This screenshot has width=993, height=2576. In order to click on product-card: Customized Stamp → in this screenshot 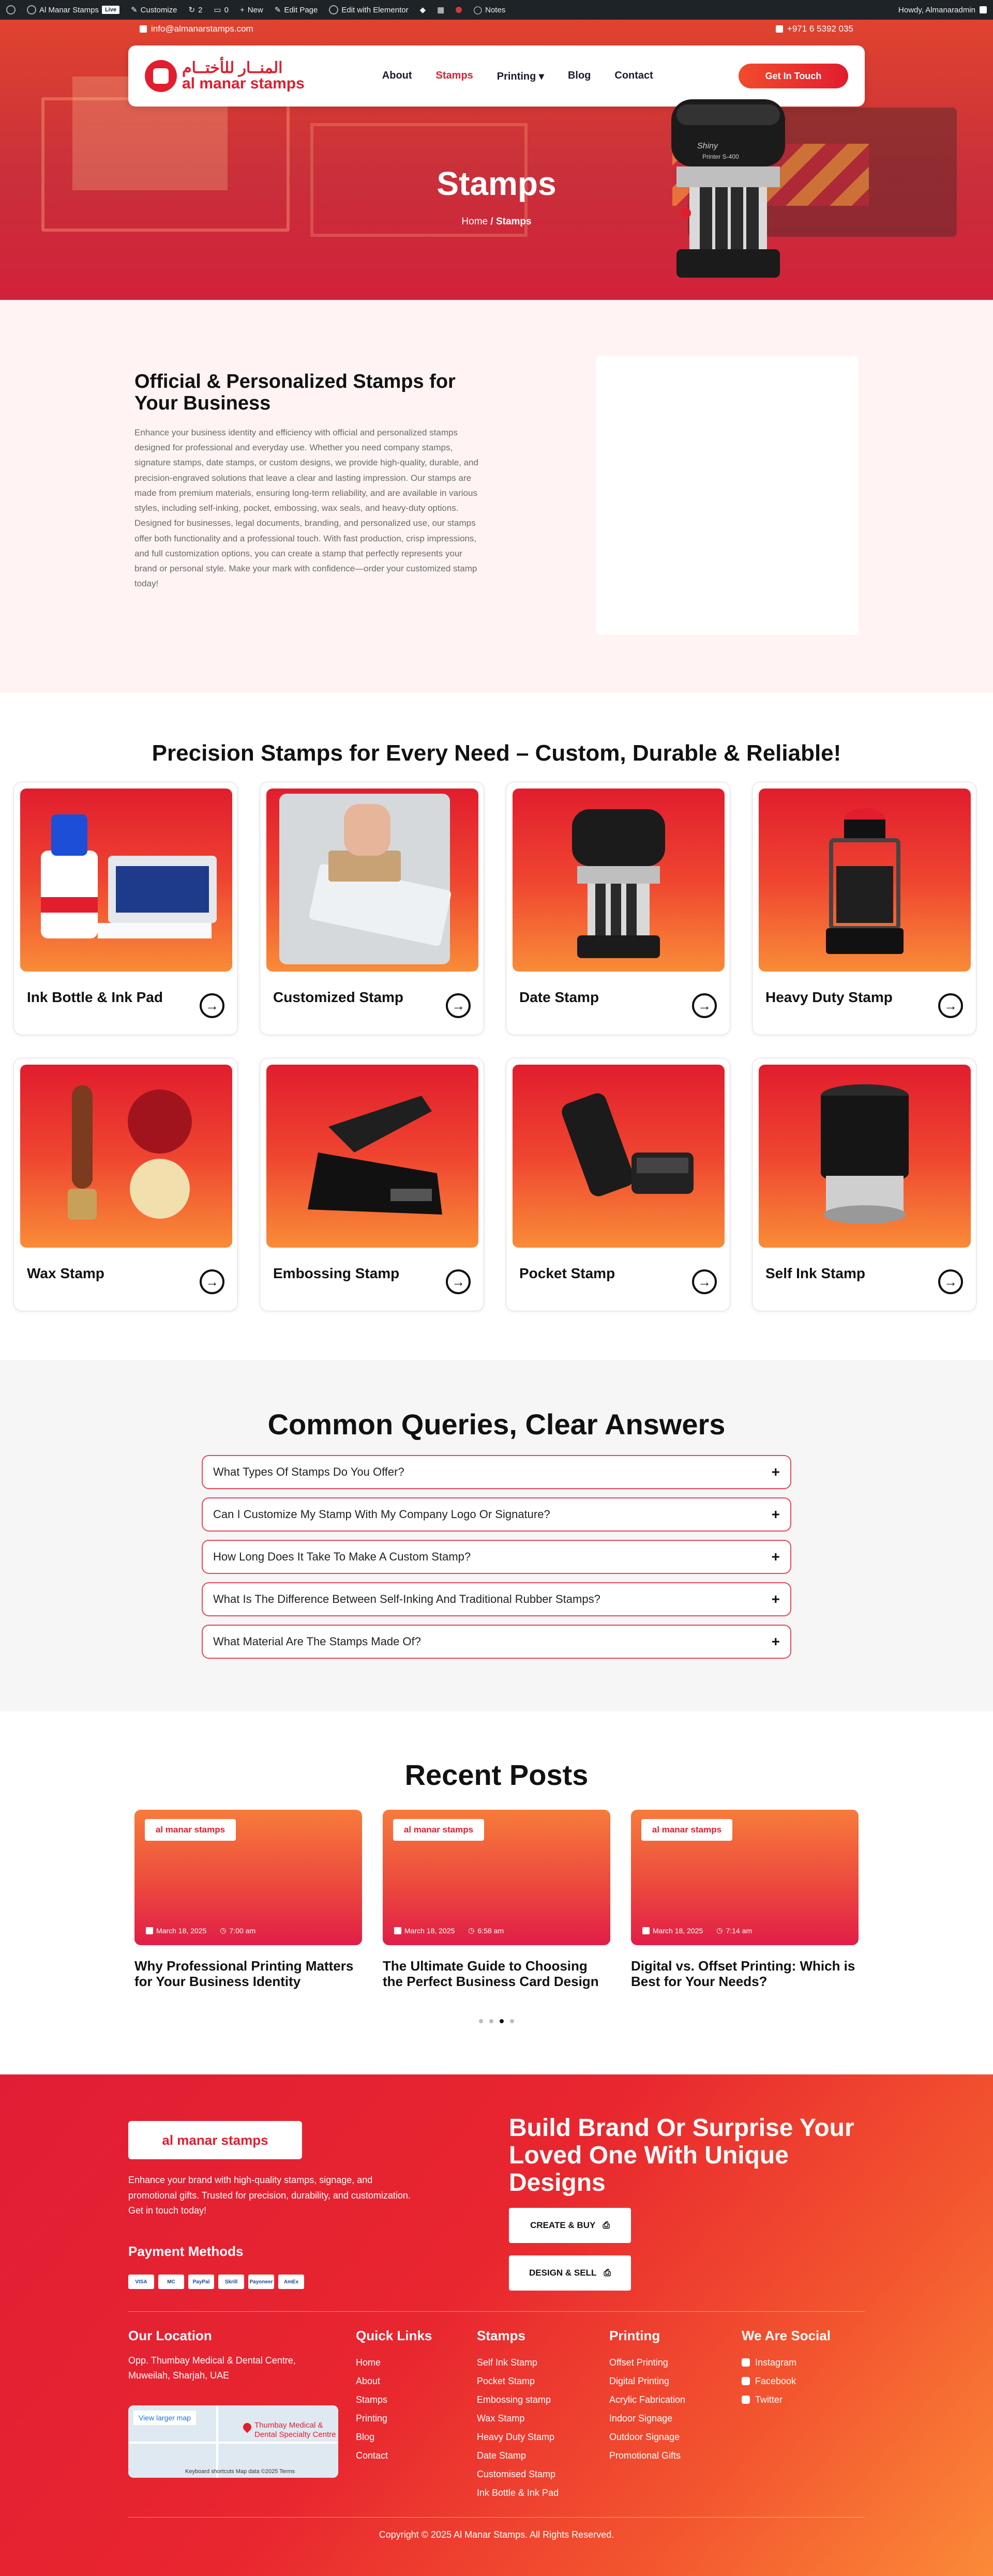, I will do `click(372, 909)`.